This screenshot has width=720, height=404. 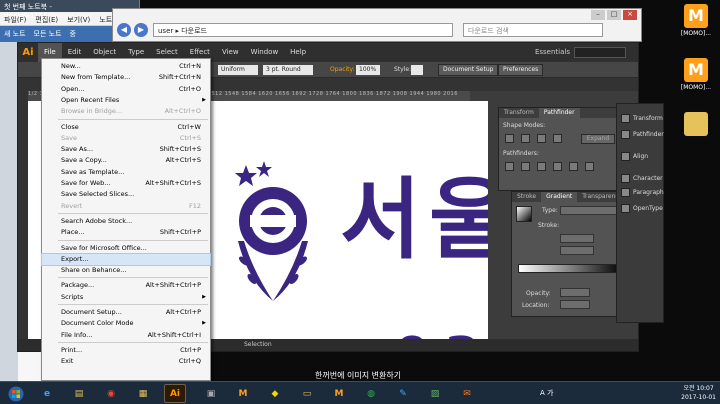 I want to click on opacity-label: Opacity:, so click(x=342, y=69).